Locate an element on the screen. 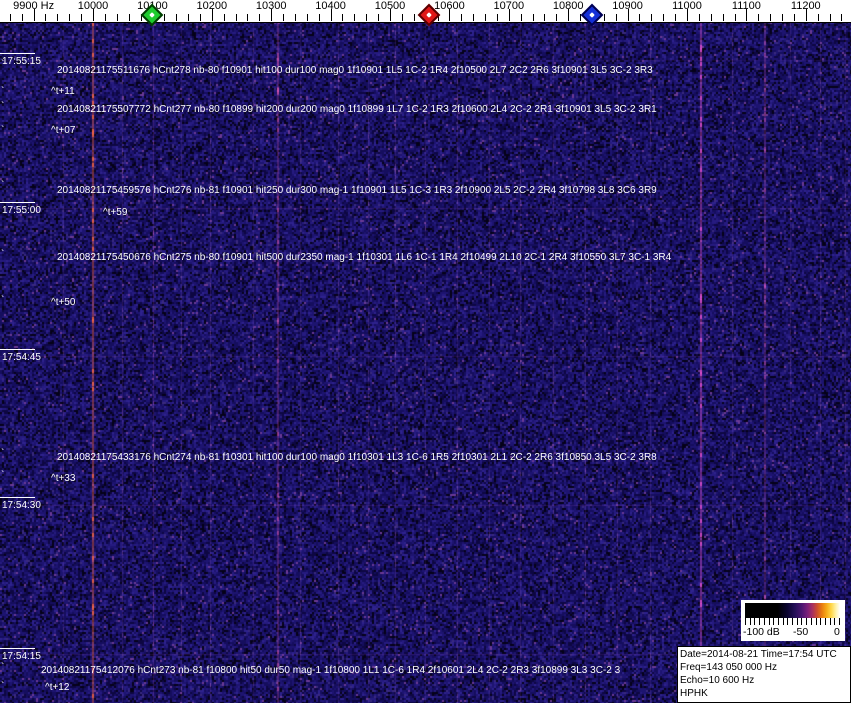 This screenshot has width=851, height=703. db-color-scale: -100 dB -50 0 is located at coordinates (793, 620).